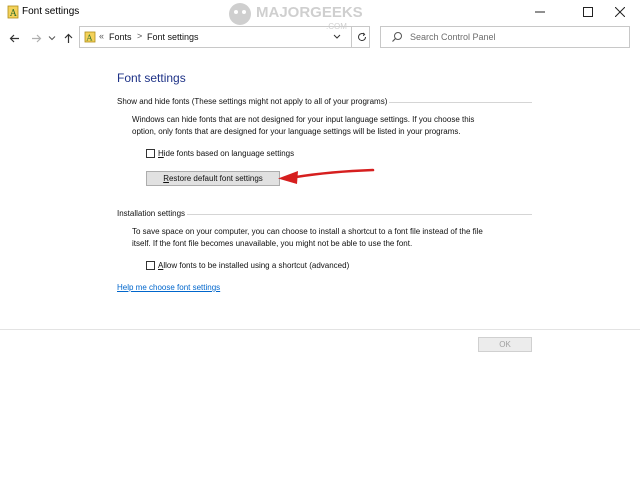 This screenshot has height=498, width=640. Describe the element at coordinates (309, 12) in the screenshot. I see `watermark-text: MAJORGEEKS` at that location.